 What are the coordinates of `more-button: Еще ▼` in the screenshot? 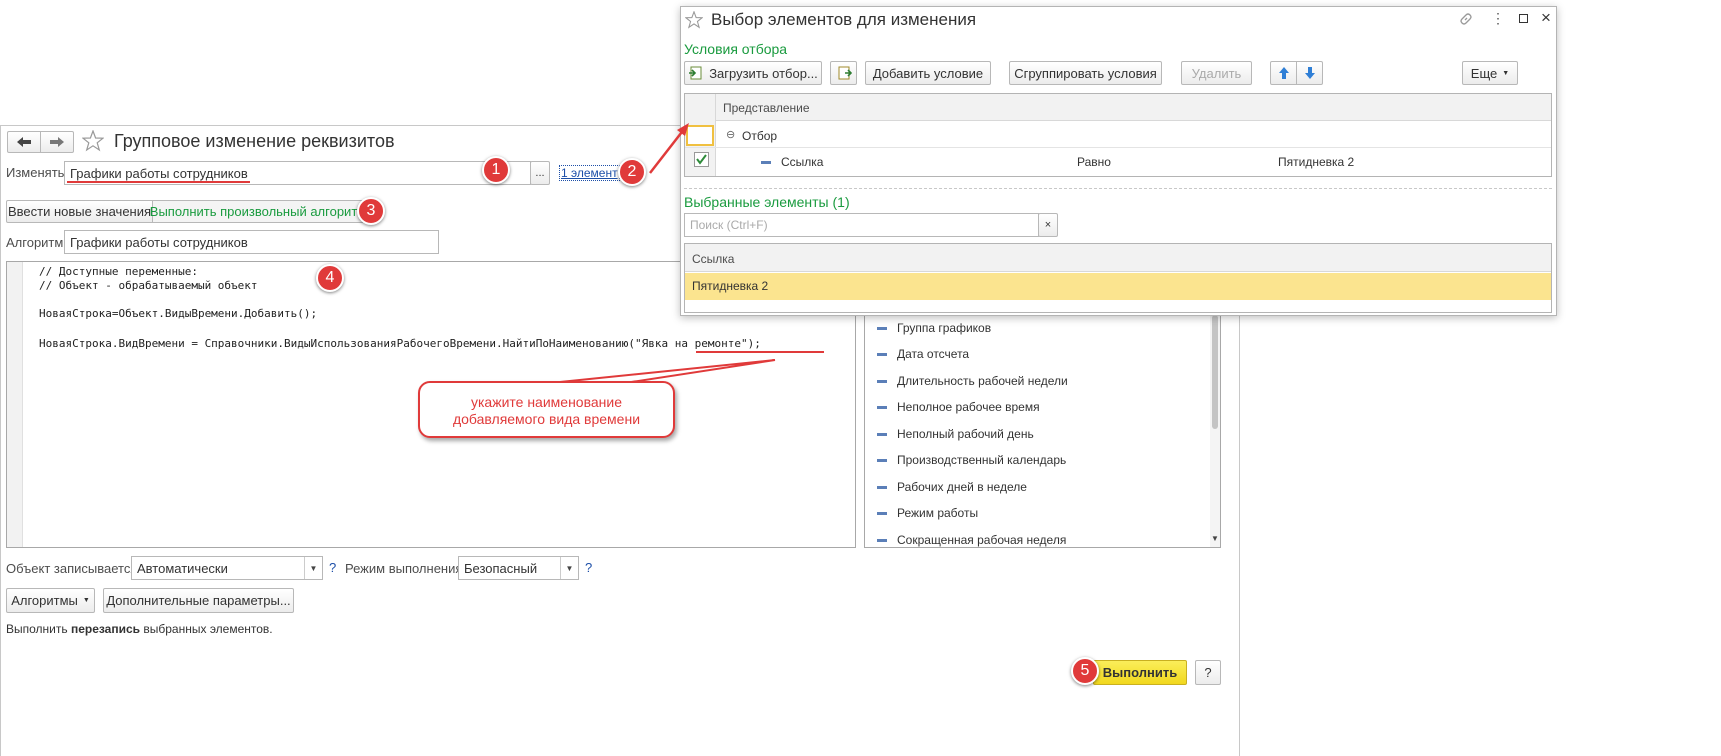 It's located at (1490, 73).